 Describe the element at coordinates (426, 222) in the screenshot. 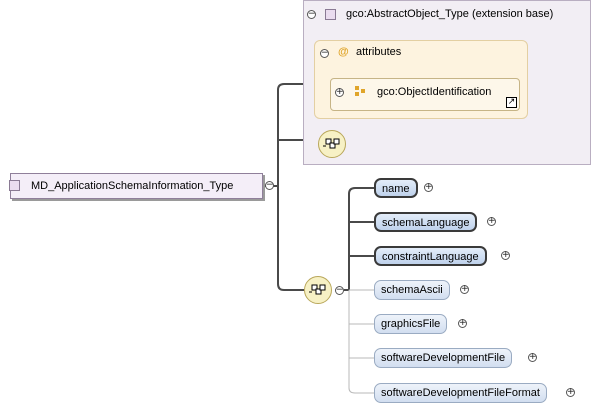

I see `element-schemaLanguage: schemaLanguage` at that location.